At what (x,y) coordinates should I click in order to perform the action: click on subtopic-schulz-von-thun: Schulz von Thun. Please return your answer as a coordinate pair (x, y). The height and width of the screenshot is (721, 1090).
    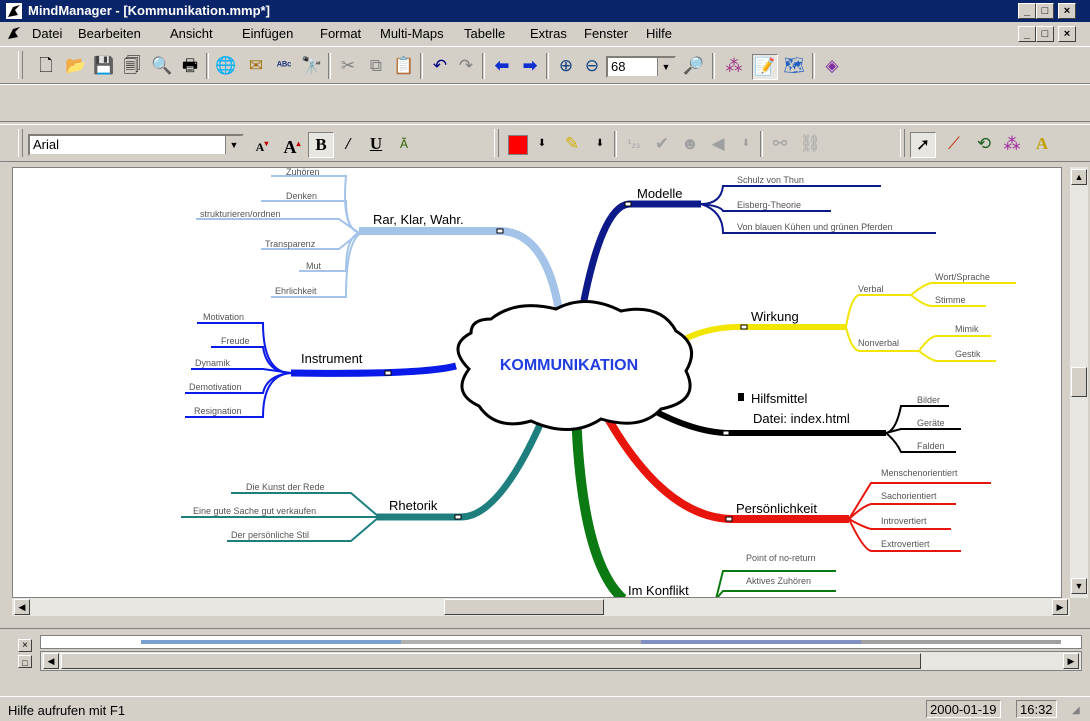
    Looking at the image, I should click on (770, 180).